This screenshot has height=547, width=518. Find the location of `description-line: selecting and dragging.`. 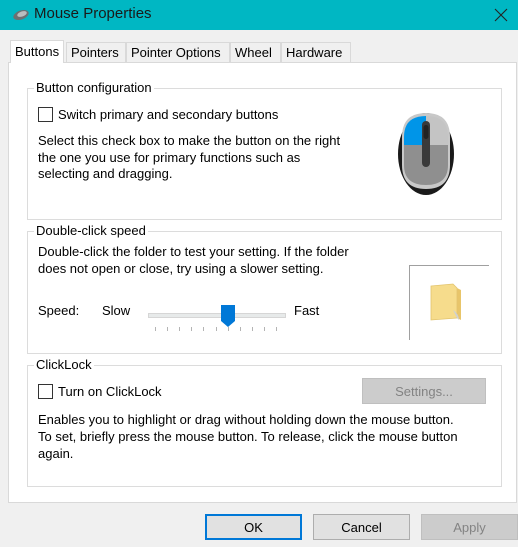

description-line: selecting and dragging. is located at coordinates (105, 173).